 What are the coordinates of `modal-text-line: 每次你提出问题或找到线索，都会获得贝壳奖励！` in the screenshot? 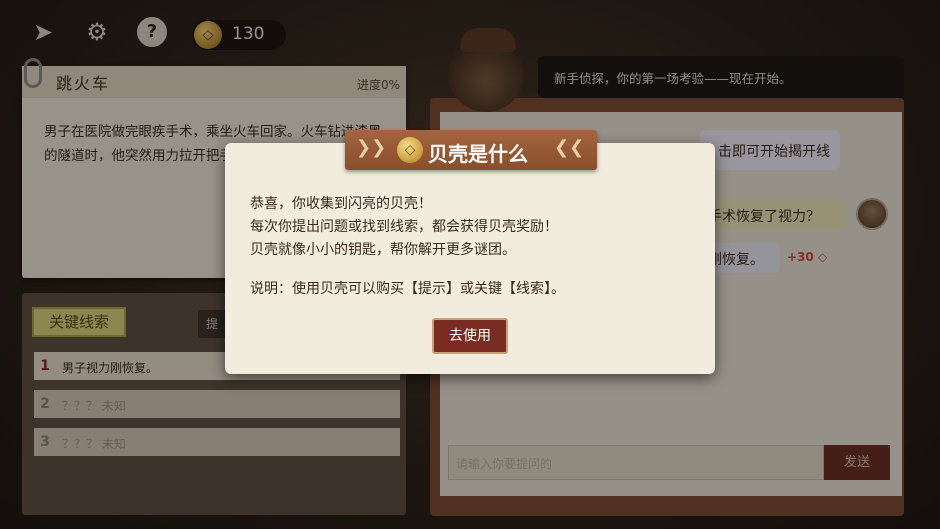 It's located at (404, 227).